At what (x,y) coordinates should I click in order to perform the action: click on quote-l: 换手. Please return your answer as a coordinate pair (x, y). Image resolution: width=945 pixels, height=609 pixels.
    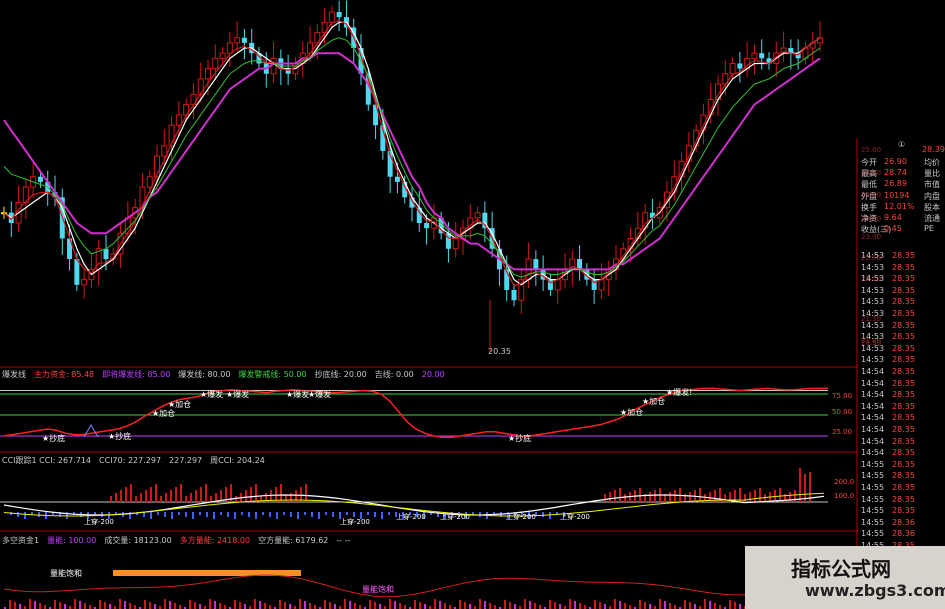
    Looking at the image, I should click on (869, 207).